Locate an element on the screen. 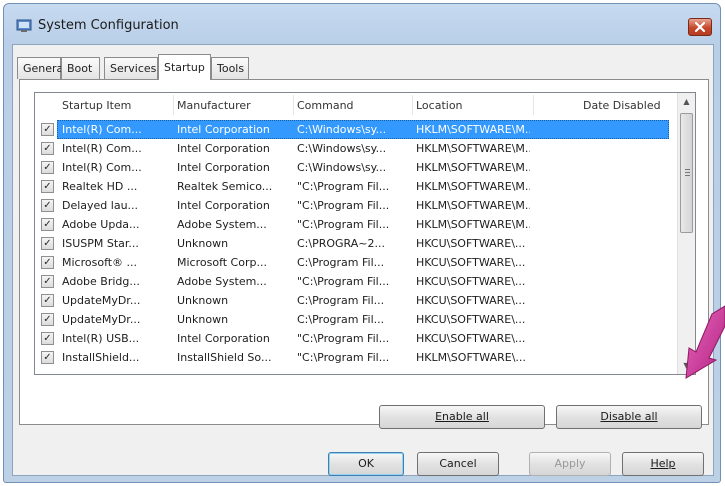 Image resolution: width=725 pixels, height=486 pixels. close-button is located at coordinates (700, 27).